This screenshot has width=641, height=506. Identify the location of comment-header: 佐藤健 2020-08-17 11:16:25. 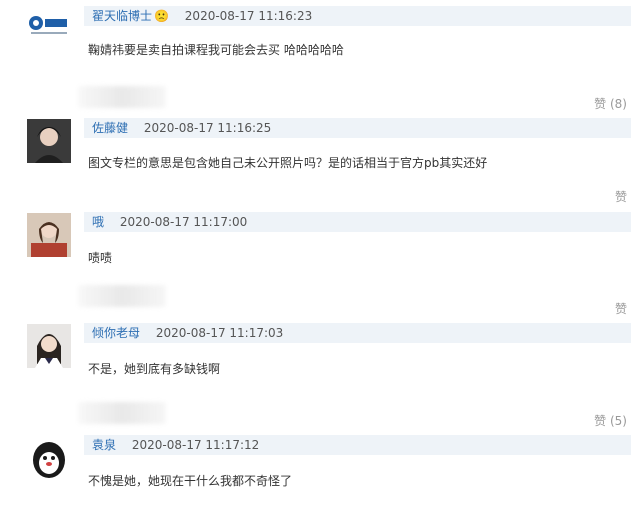
(357, 128).